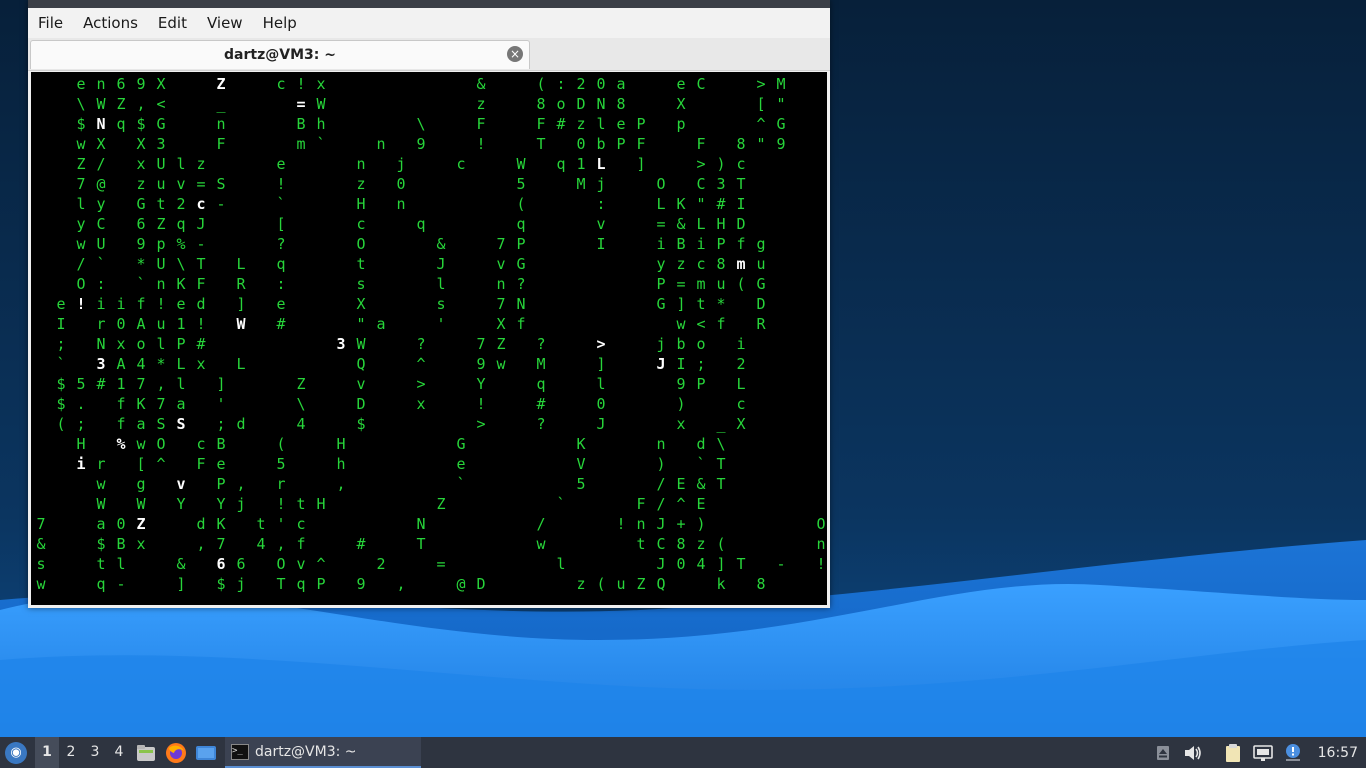 Image resolution: width=1366 pixels, height=768 pixels. Describe the element at coordinates (201, 204) in the screenshot. I see `matrix-glyph: c` at that location.